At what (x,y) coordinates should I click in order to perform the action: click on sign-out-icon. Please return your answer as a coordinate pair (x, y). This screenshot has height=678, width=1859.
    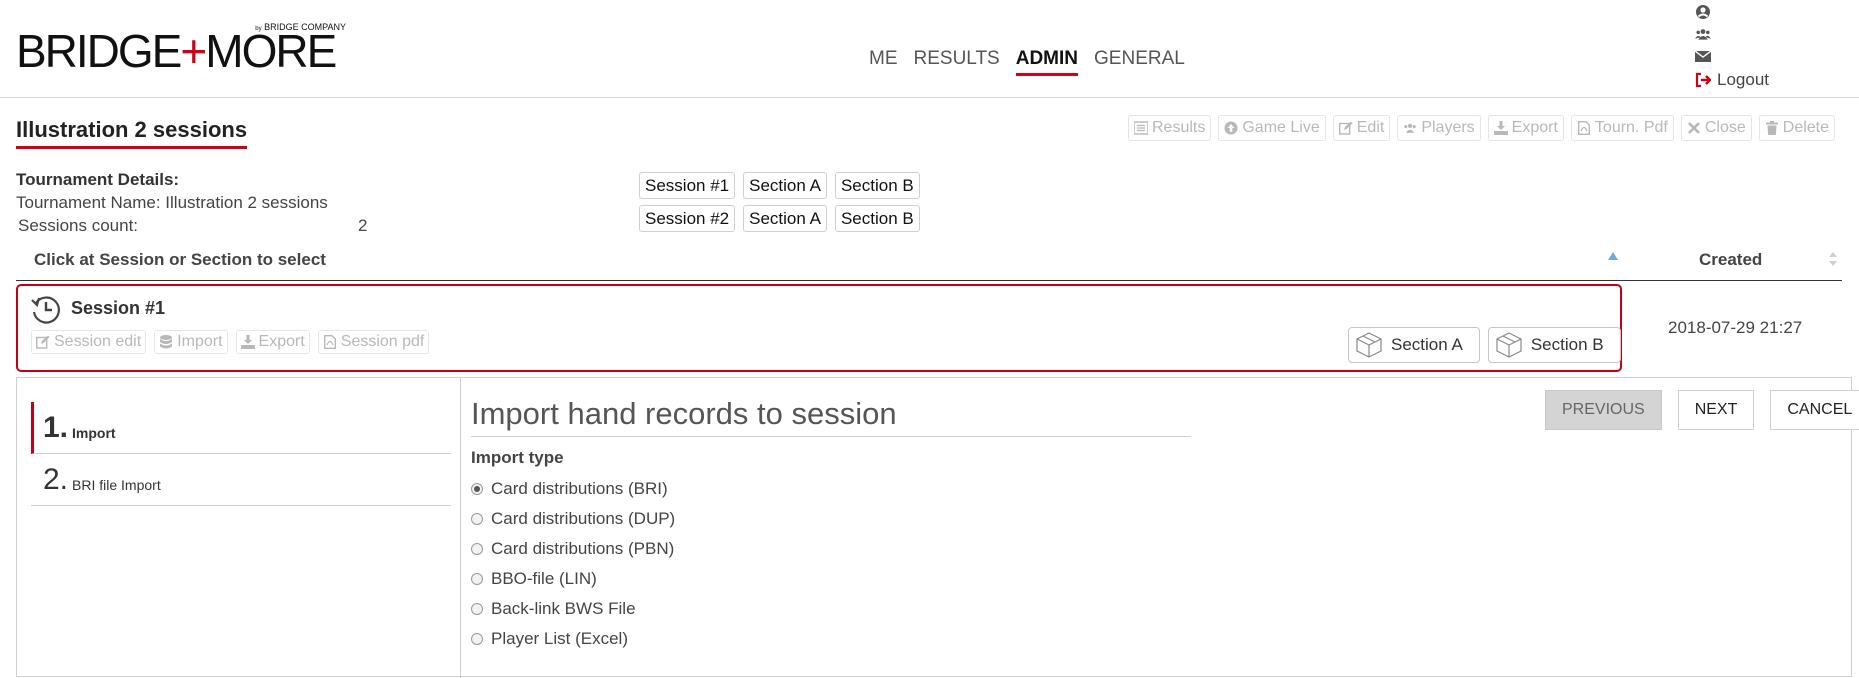
    Looking at the image, I should click on (1703, 80).